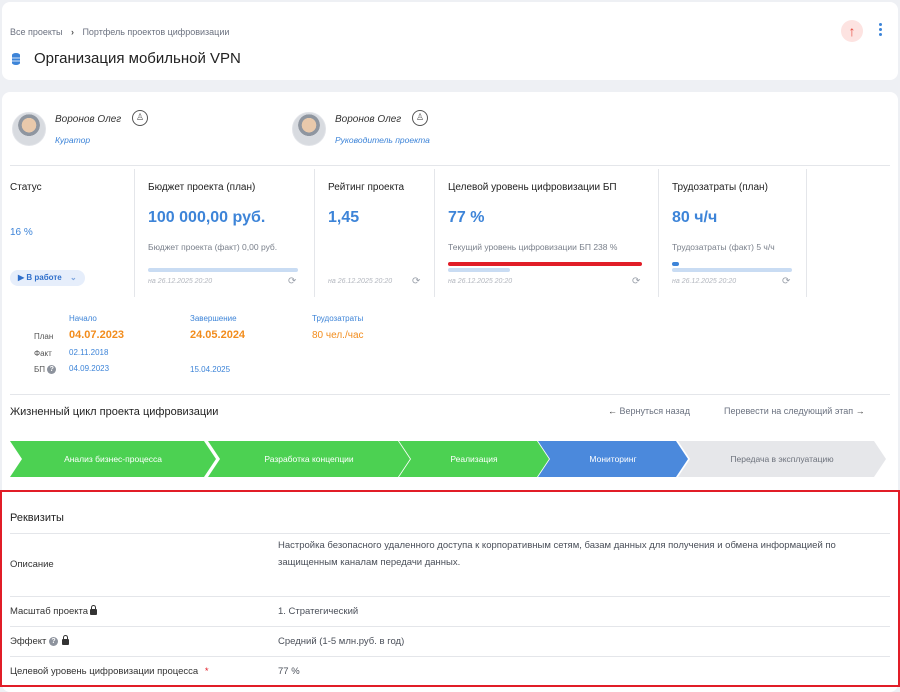 This screenshot has width=900, height=692. I want to click on next-stage-label: Перевести на следующий этап, so click(789, 411).